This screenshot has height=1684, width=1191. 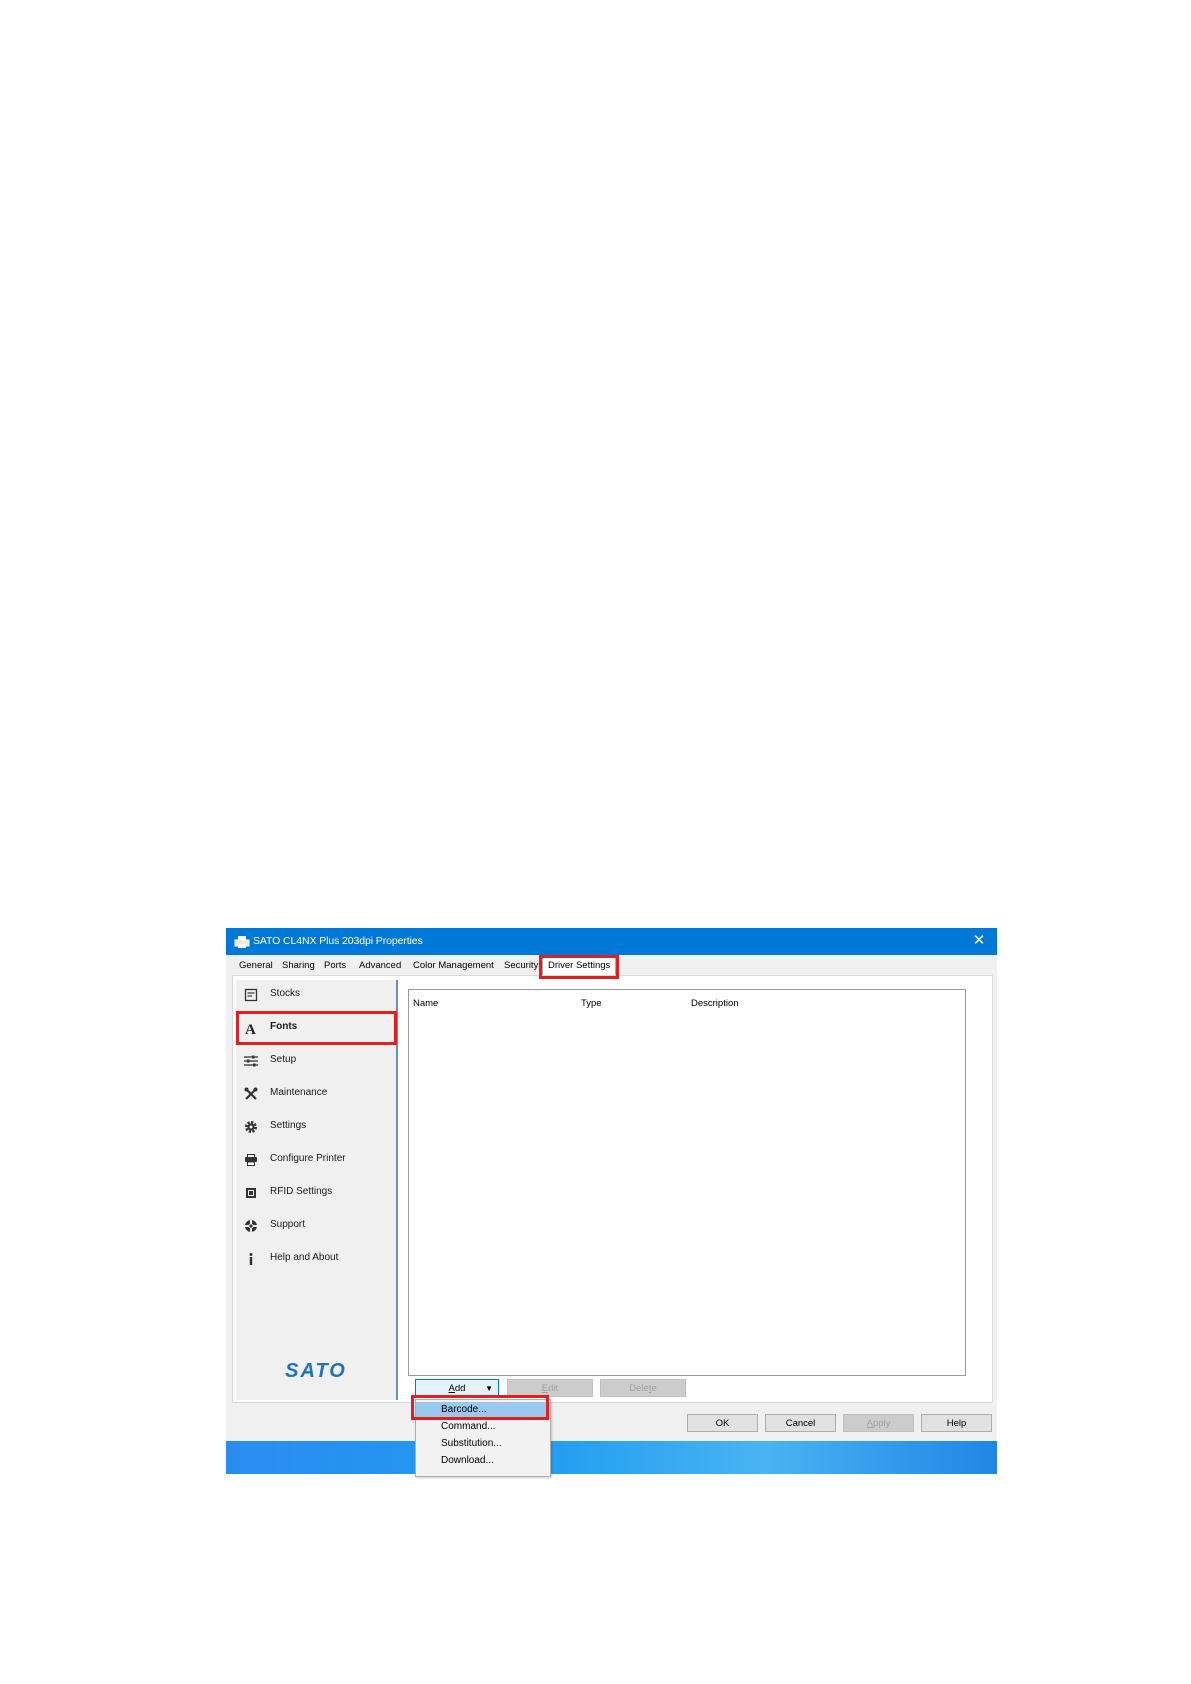 I want to click on sidebar-item-label: Maintenance, so click(x=299, y=1092).